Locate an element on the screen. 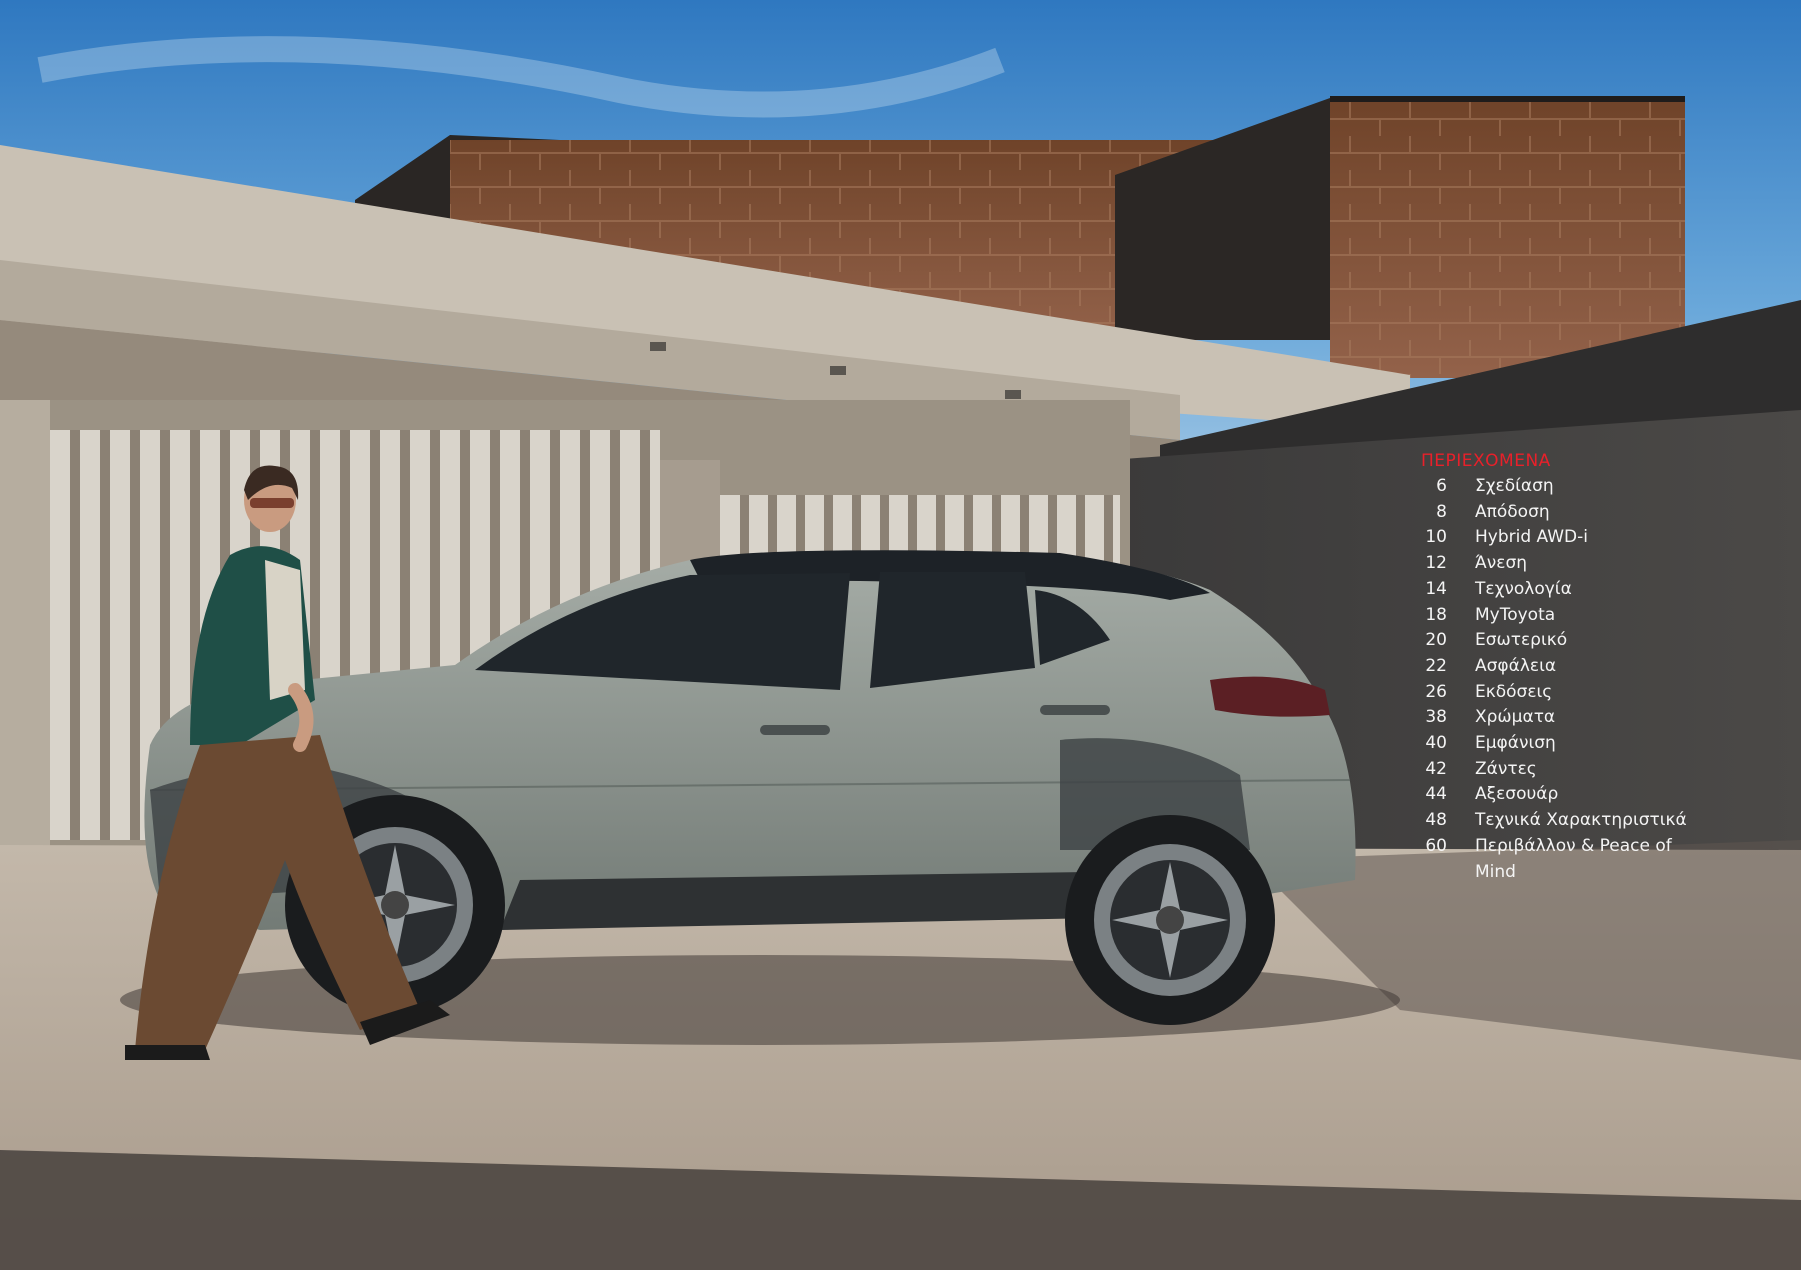  contents-page-number: 10 is located at coordinates (1436, 537).